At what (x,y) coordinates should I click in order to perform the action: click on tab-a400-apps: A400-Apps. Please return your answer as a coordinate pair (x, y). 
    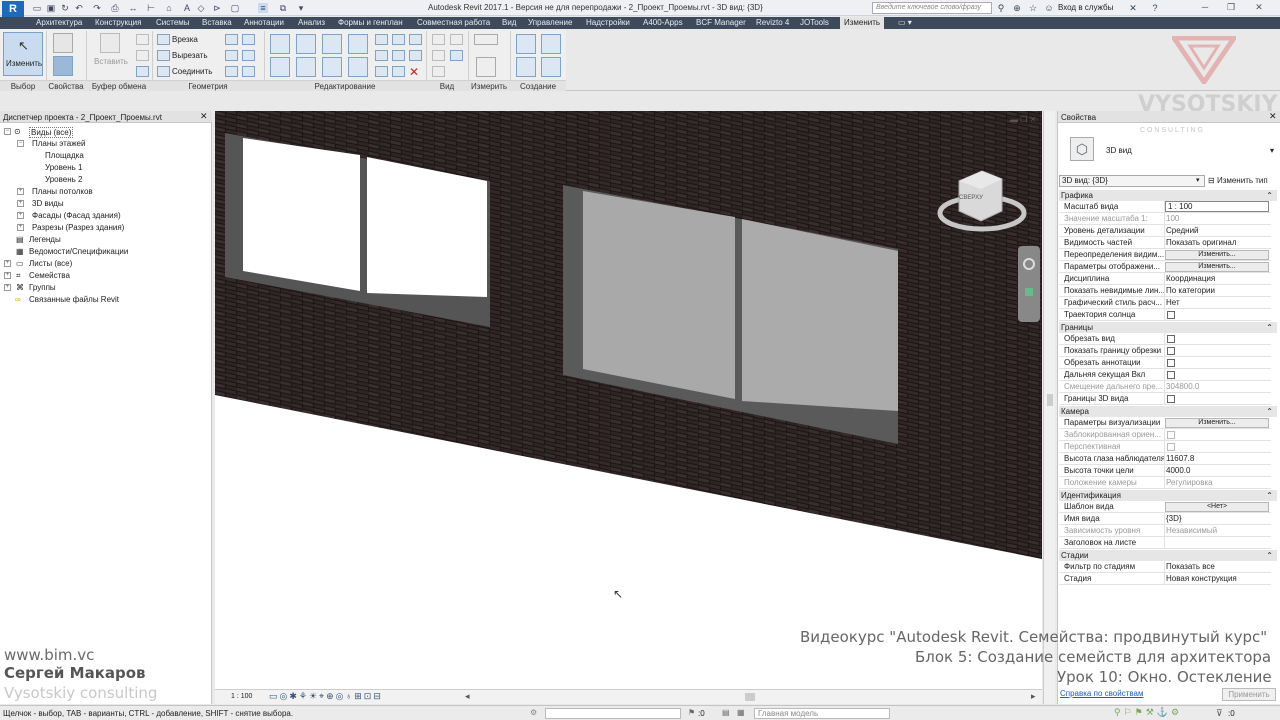
    Looking at the image, I should click on (663, 23).